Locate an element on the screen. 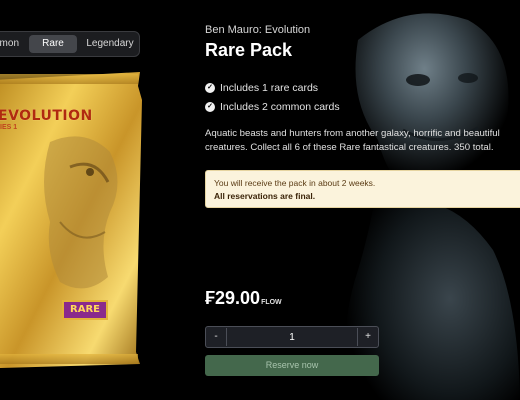 This screenshot has width=520, height=400. rarity-tabs: mon Rare Legendary is located at coordinates (70, 44).